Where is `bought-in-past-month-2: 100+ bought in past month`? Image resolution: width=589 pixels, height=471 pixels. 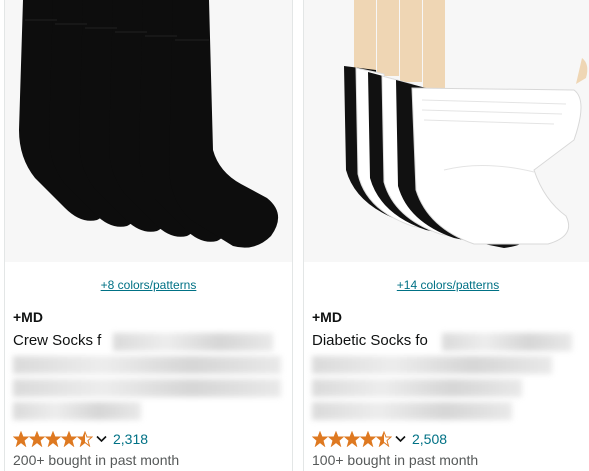
bought-in-past-month-2: 100+ bought in past month is located at coordinates (395, 460).